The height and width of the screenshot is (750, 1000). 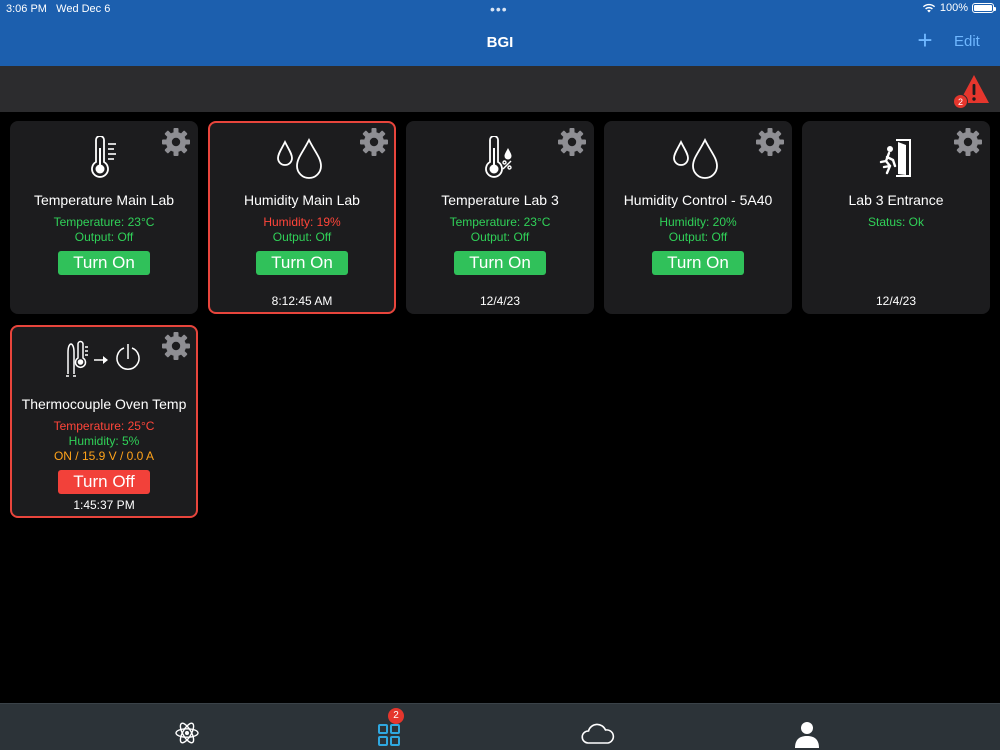 I want to click on door-status: Status: Ok, so click(x=896, y=222).